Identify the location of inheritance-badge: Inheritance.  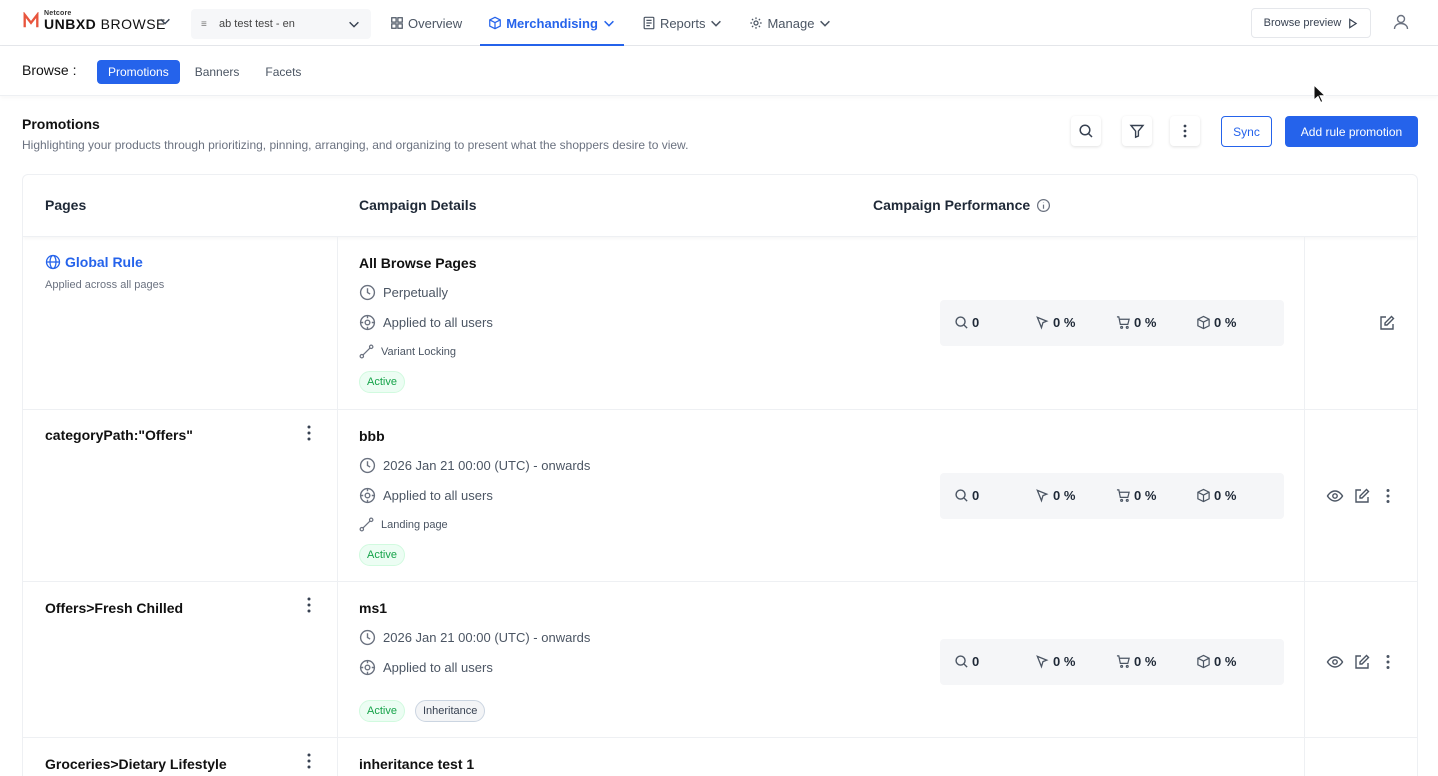
(450, 711).